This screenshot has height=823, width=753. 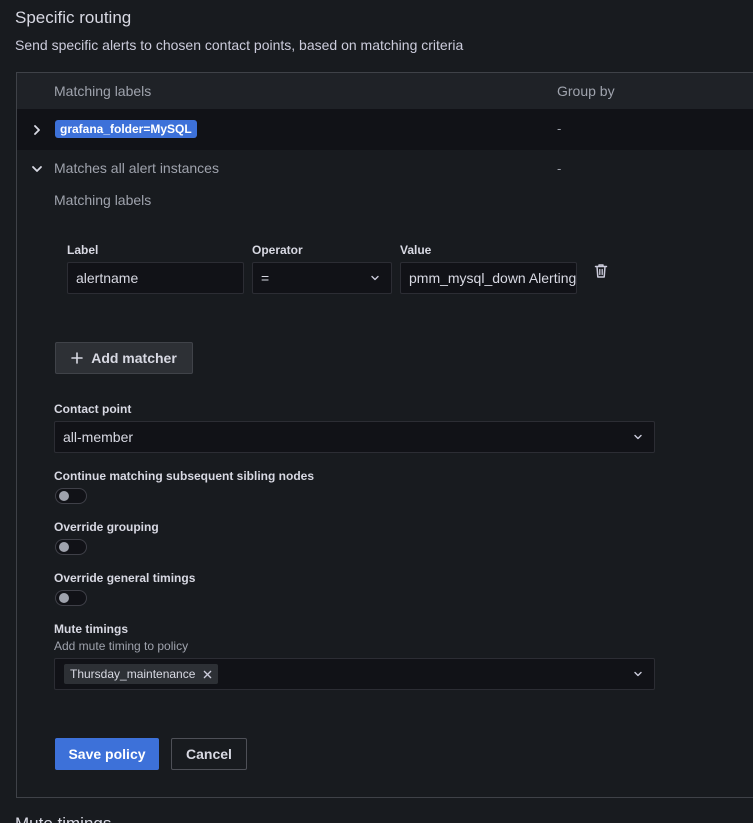 I want to click on mute-timing-chip: Thursday_maintenance, so click(x=141, y=674).